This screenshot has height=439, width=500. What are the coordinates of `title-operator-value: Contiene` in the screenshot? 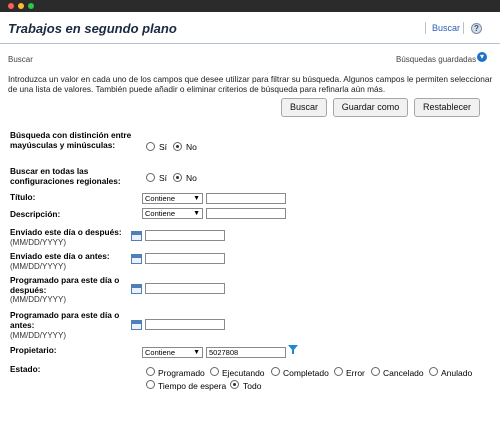 It's located at (160, 198).